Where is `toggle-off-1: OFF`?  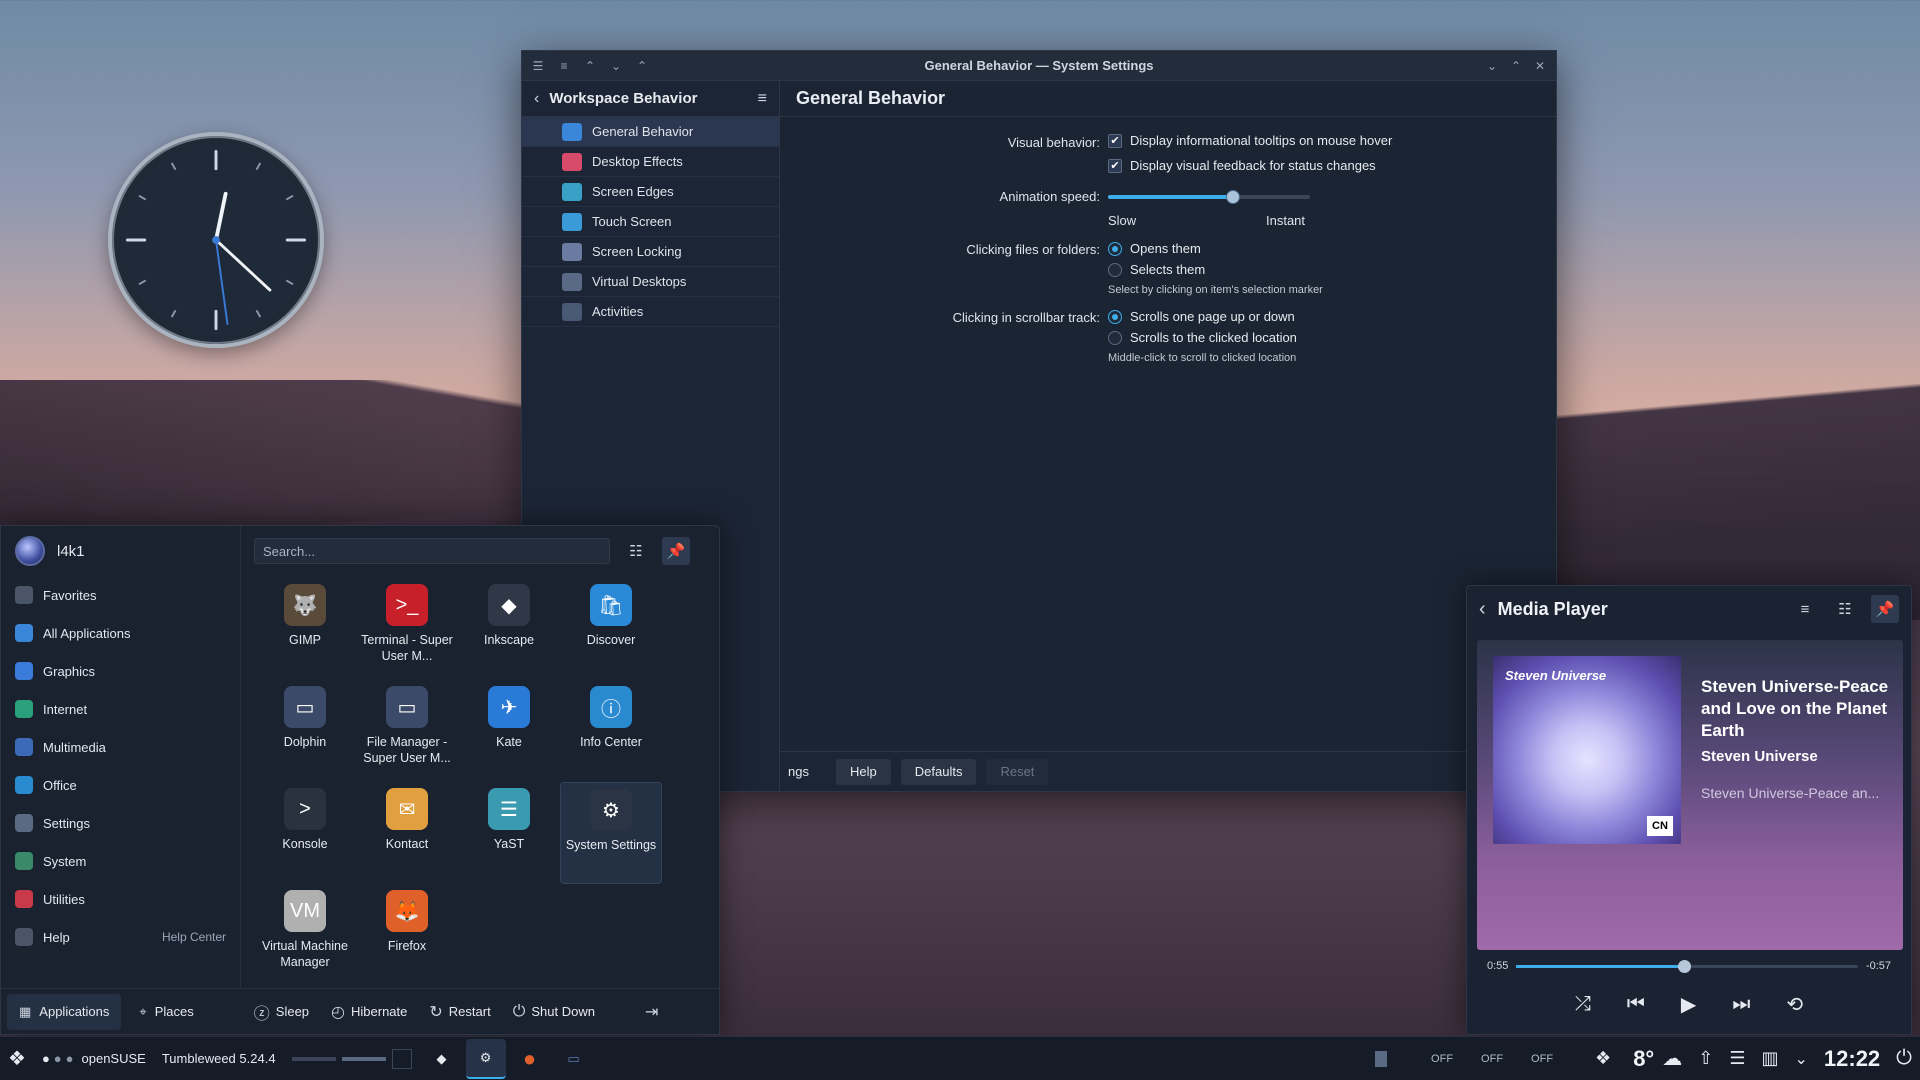
toggle-off-1: OFF is located at coordinates (1442, 1059).